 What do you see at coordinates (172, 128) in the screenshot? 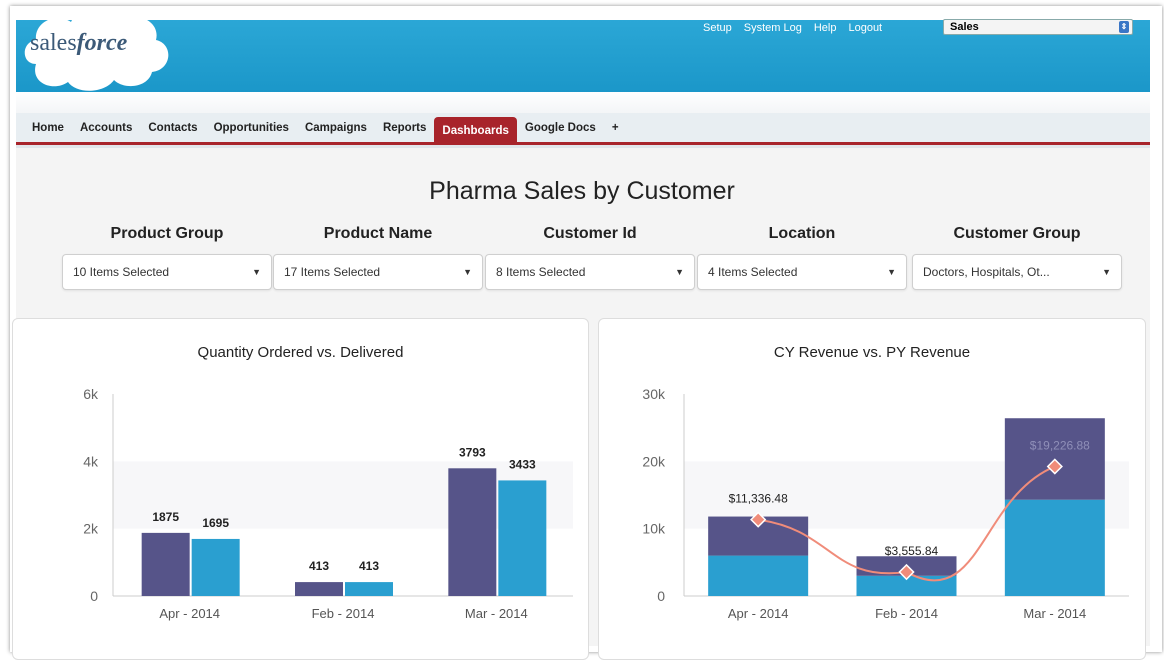
I see `tab-contacts: Contacts` at bounding box center [172, 128].